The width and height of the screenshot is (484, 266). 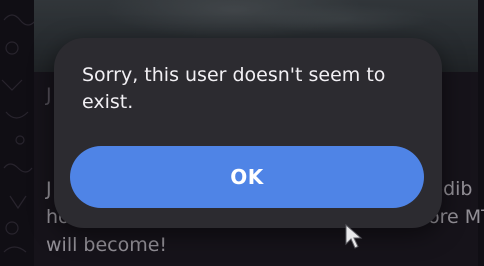 I want to click on pointer-cursor-icon, so click(x=354, y=236).